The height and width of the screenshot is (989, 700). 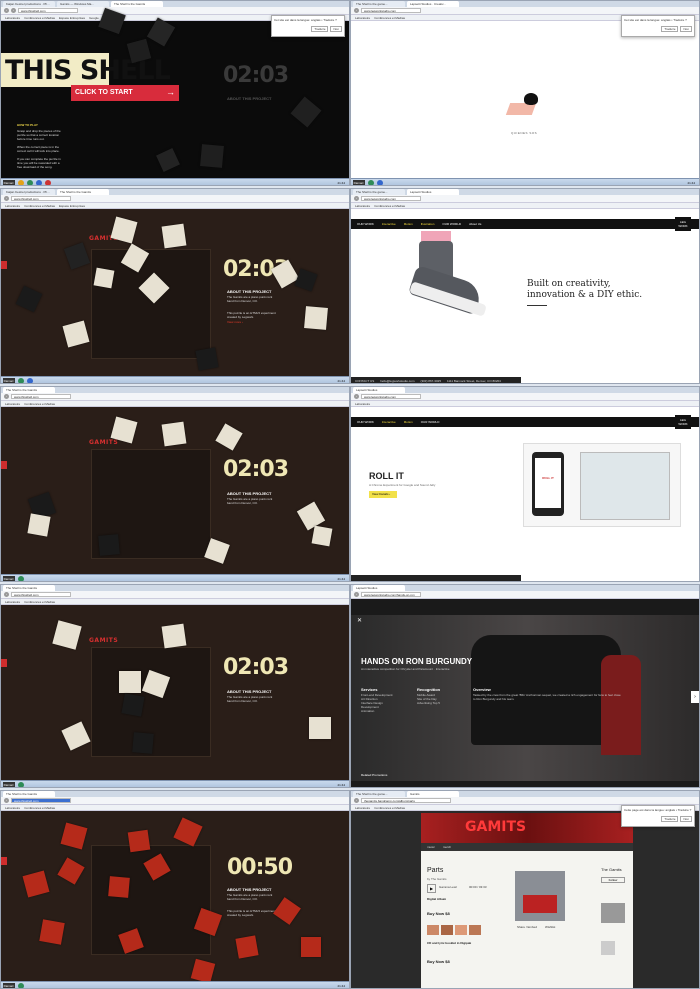 I want to click on url-field: www.legworkstudio.com/hands-on-ron, so click(x=391, y=594).